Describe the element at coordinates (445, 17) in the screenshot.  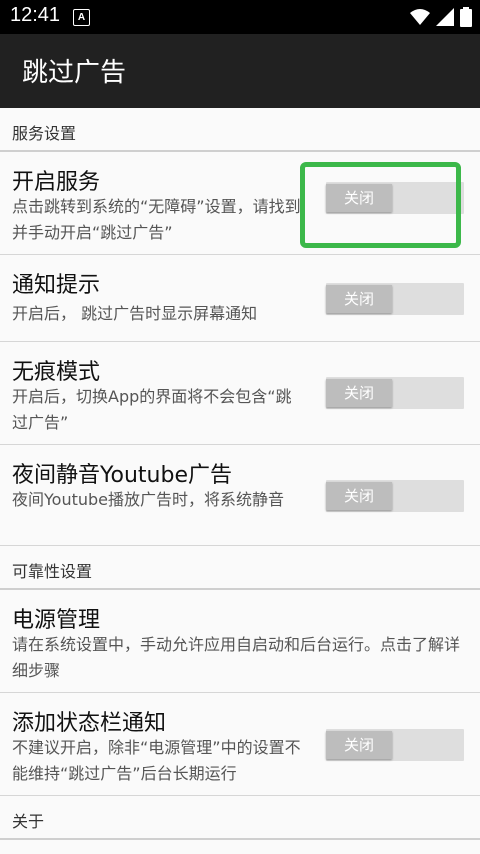
I see `signal-icon` at that location.